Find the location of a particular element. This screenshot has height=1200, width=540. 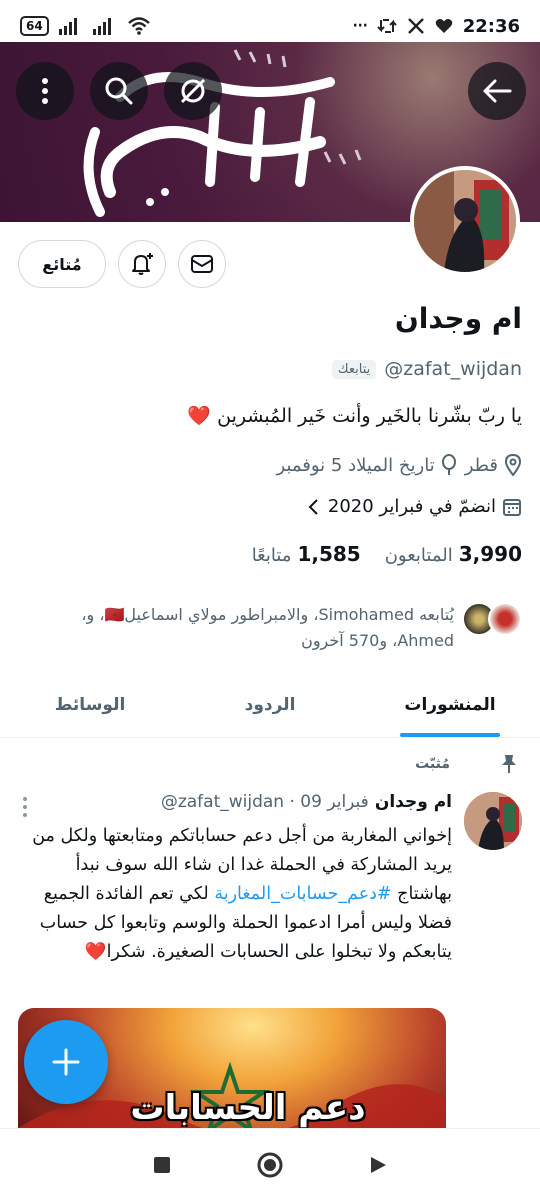

pinned-indicator: مُثبّت is located at coordinates (466, 764).